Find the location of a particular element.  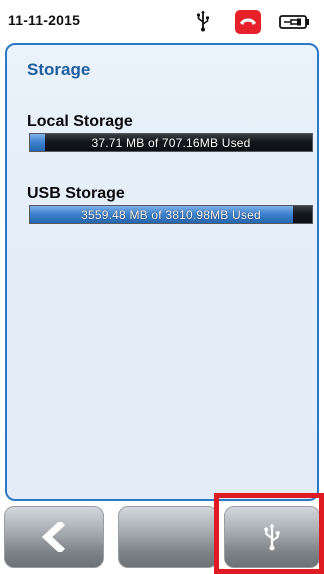

chevron-left-icon is located at coordinates (53, 537).